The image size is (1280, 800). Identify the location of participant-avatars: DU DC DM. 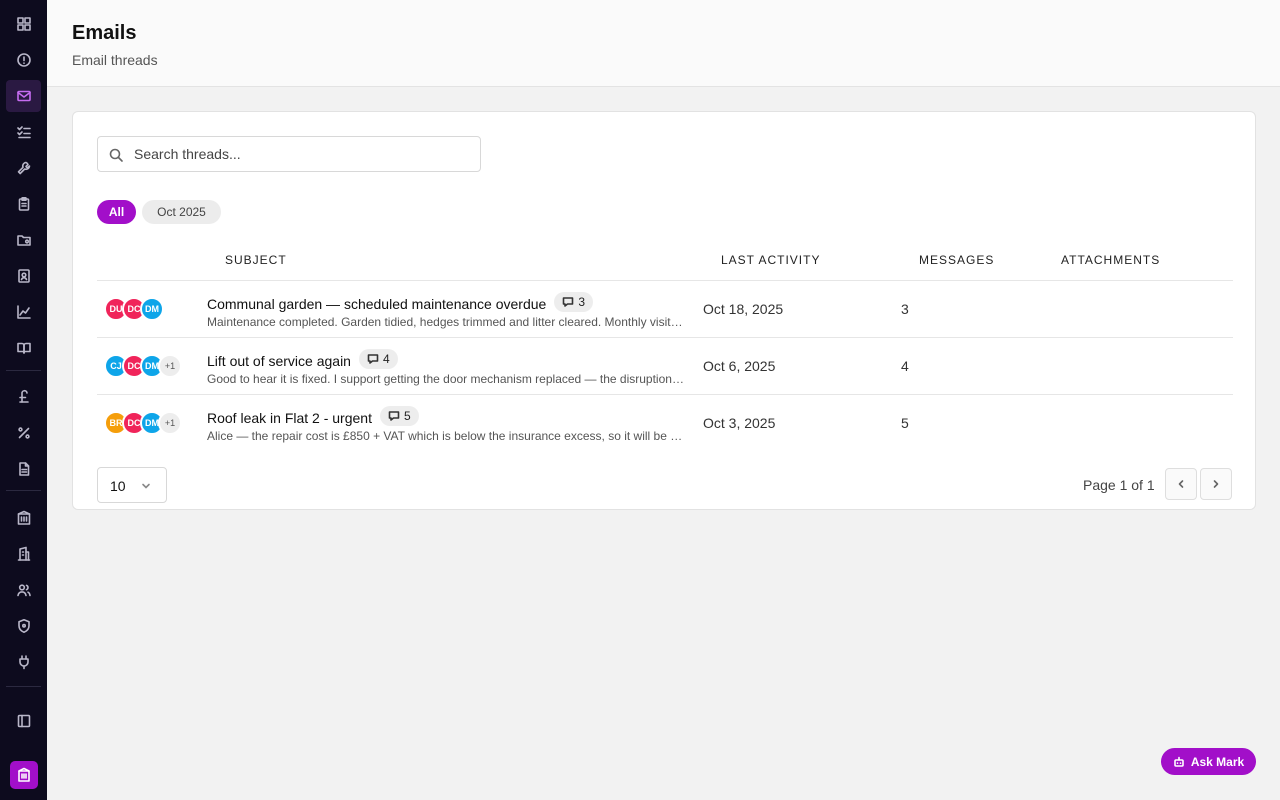
(149, 309).